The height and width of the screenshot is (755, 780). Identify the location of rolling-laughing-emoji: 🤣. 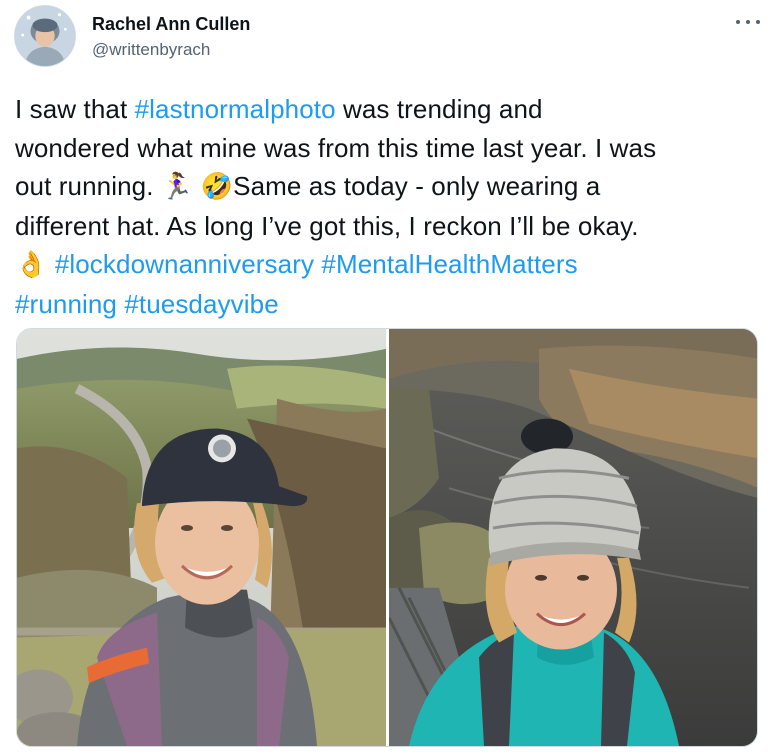
(217, 187).